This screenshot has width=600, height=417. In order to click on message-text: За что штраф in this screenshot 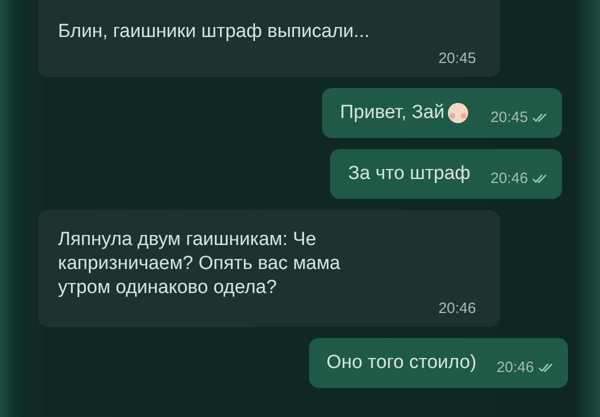, I will do `click(409, 174)`.